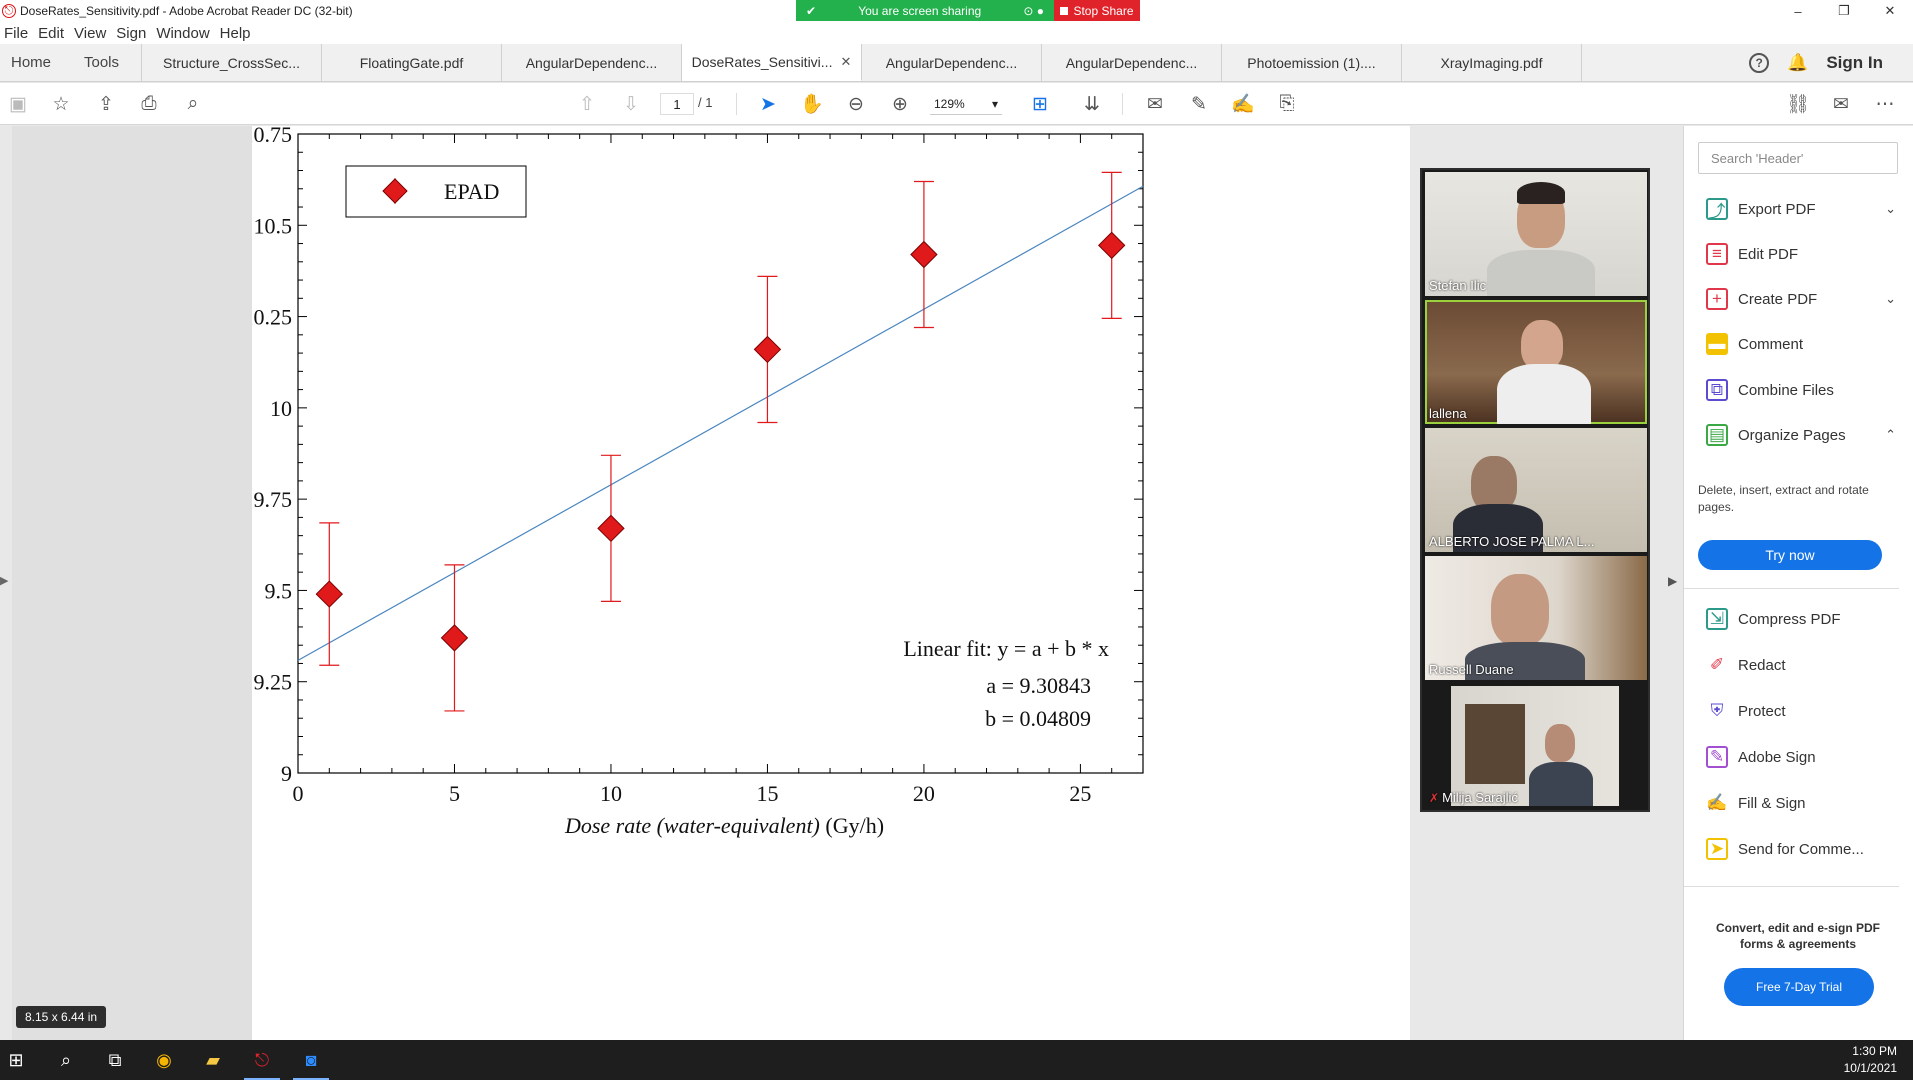 This screenshot has width=1913, height=1080. I want to click on chrome-icon: ◉, so click(164, 1060).